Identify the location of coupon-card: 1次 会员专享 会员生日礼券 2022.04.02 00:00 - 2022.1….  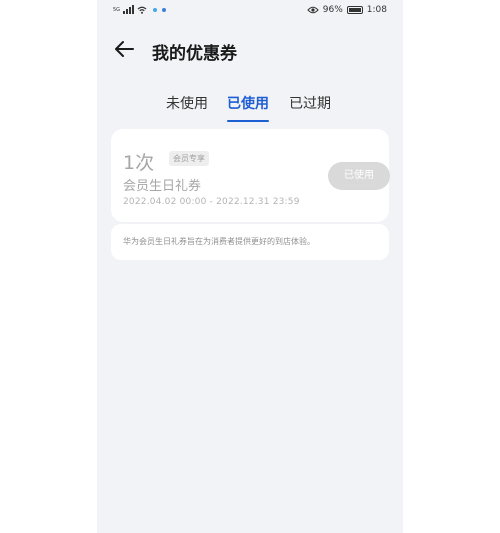
(250, 194).